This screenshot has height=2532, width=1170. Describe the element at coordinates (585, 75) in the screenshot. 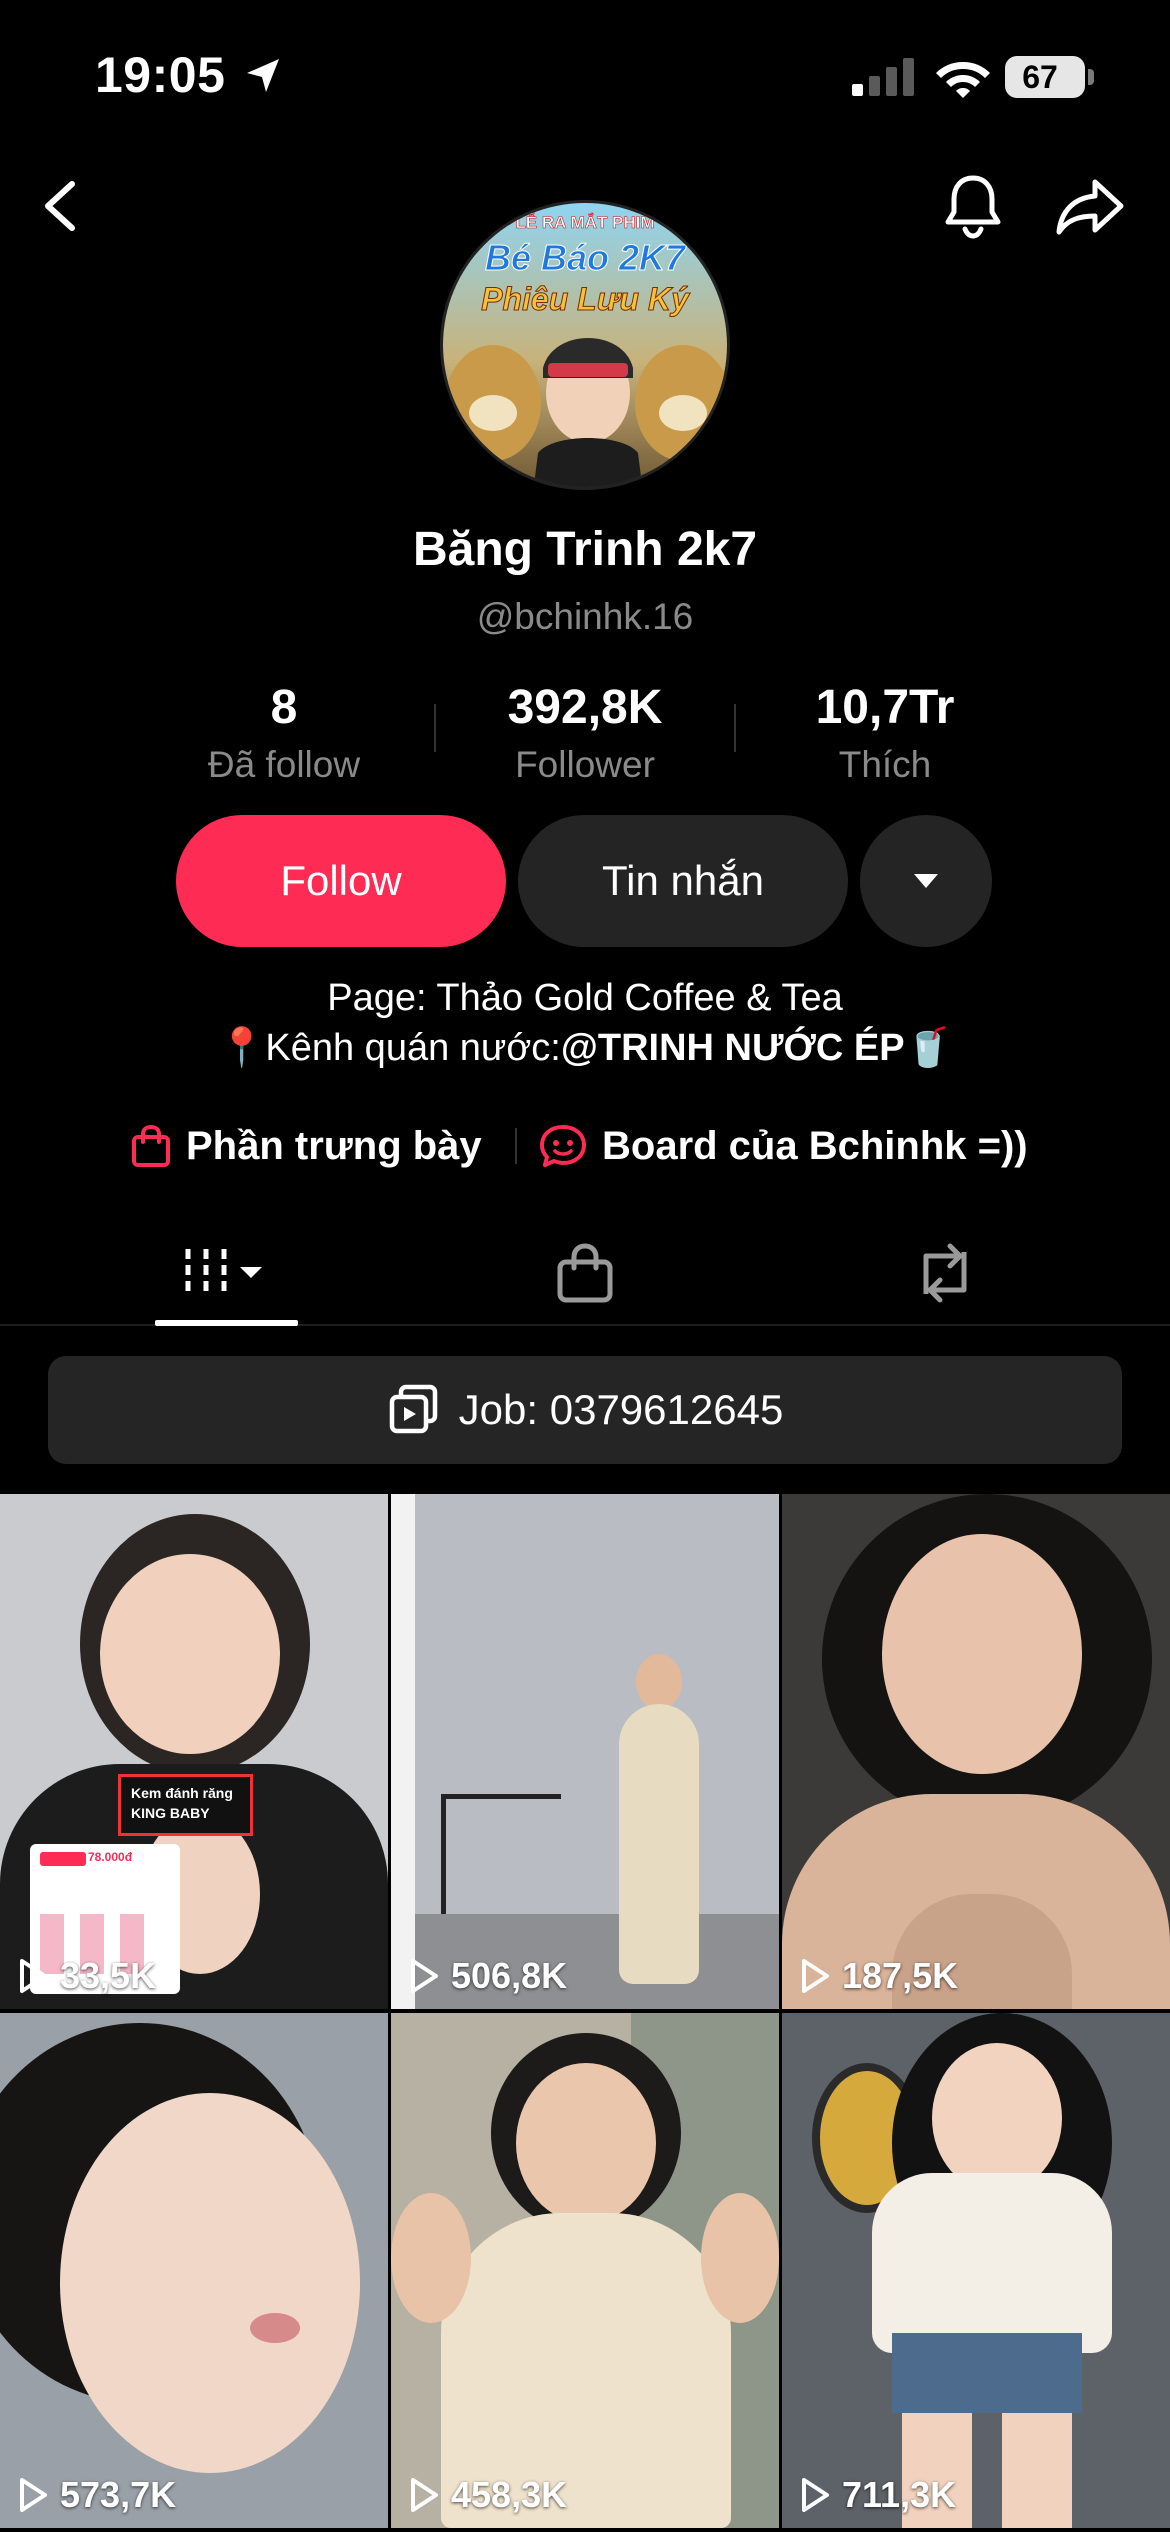

I see `status-bar: 19:05 67` at that location.